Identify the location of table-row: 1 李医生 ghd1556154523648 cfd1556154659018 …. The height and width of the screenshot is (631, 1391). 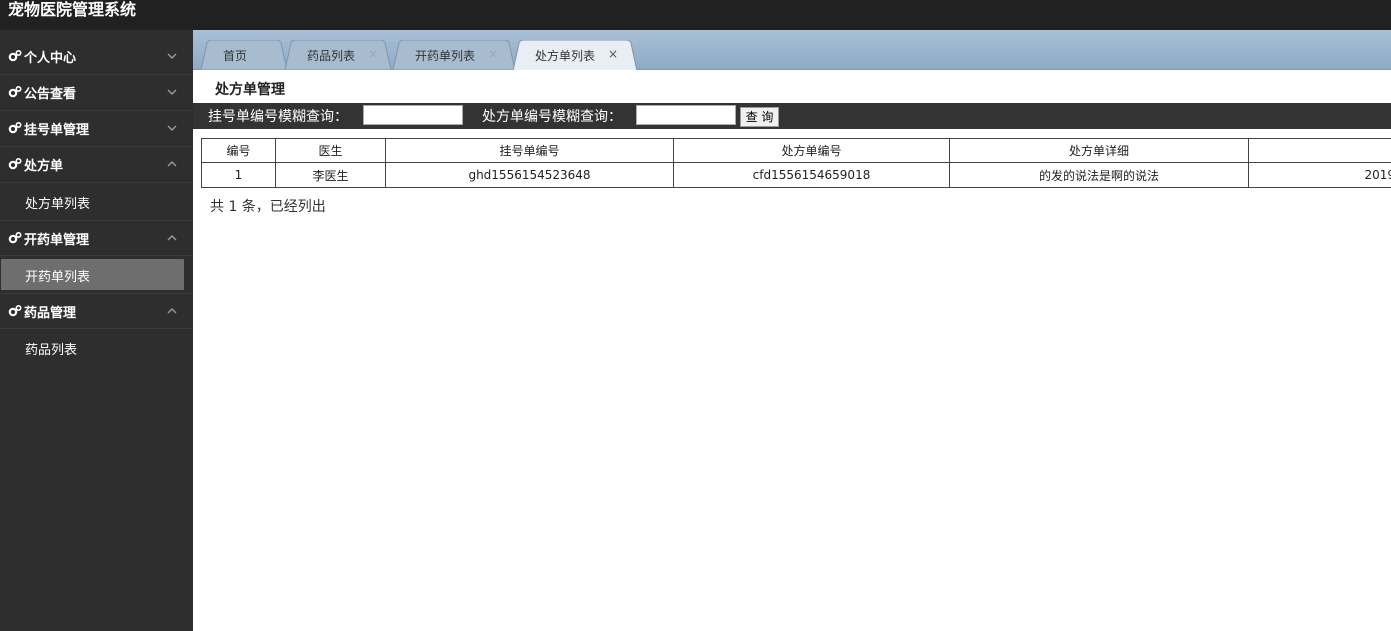
(796, 175).